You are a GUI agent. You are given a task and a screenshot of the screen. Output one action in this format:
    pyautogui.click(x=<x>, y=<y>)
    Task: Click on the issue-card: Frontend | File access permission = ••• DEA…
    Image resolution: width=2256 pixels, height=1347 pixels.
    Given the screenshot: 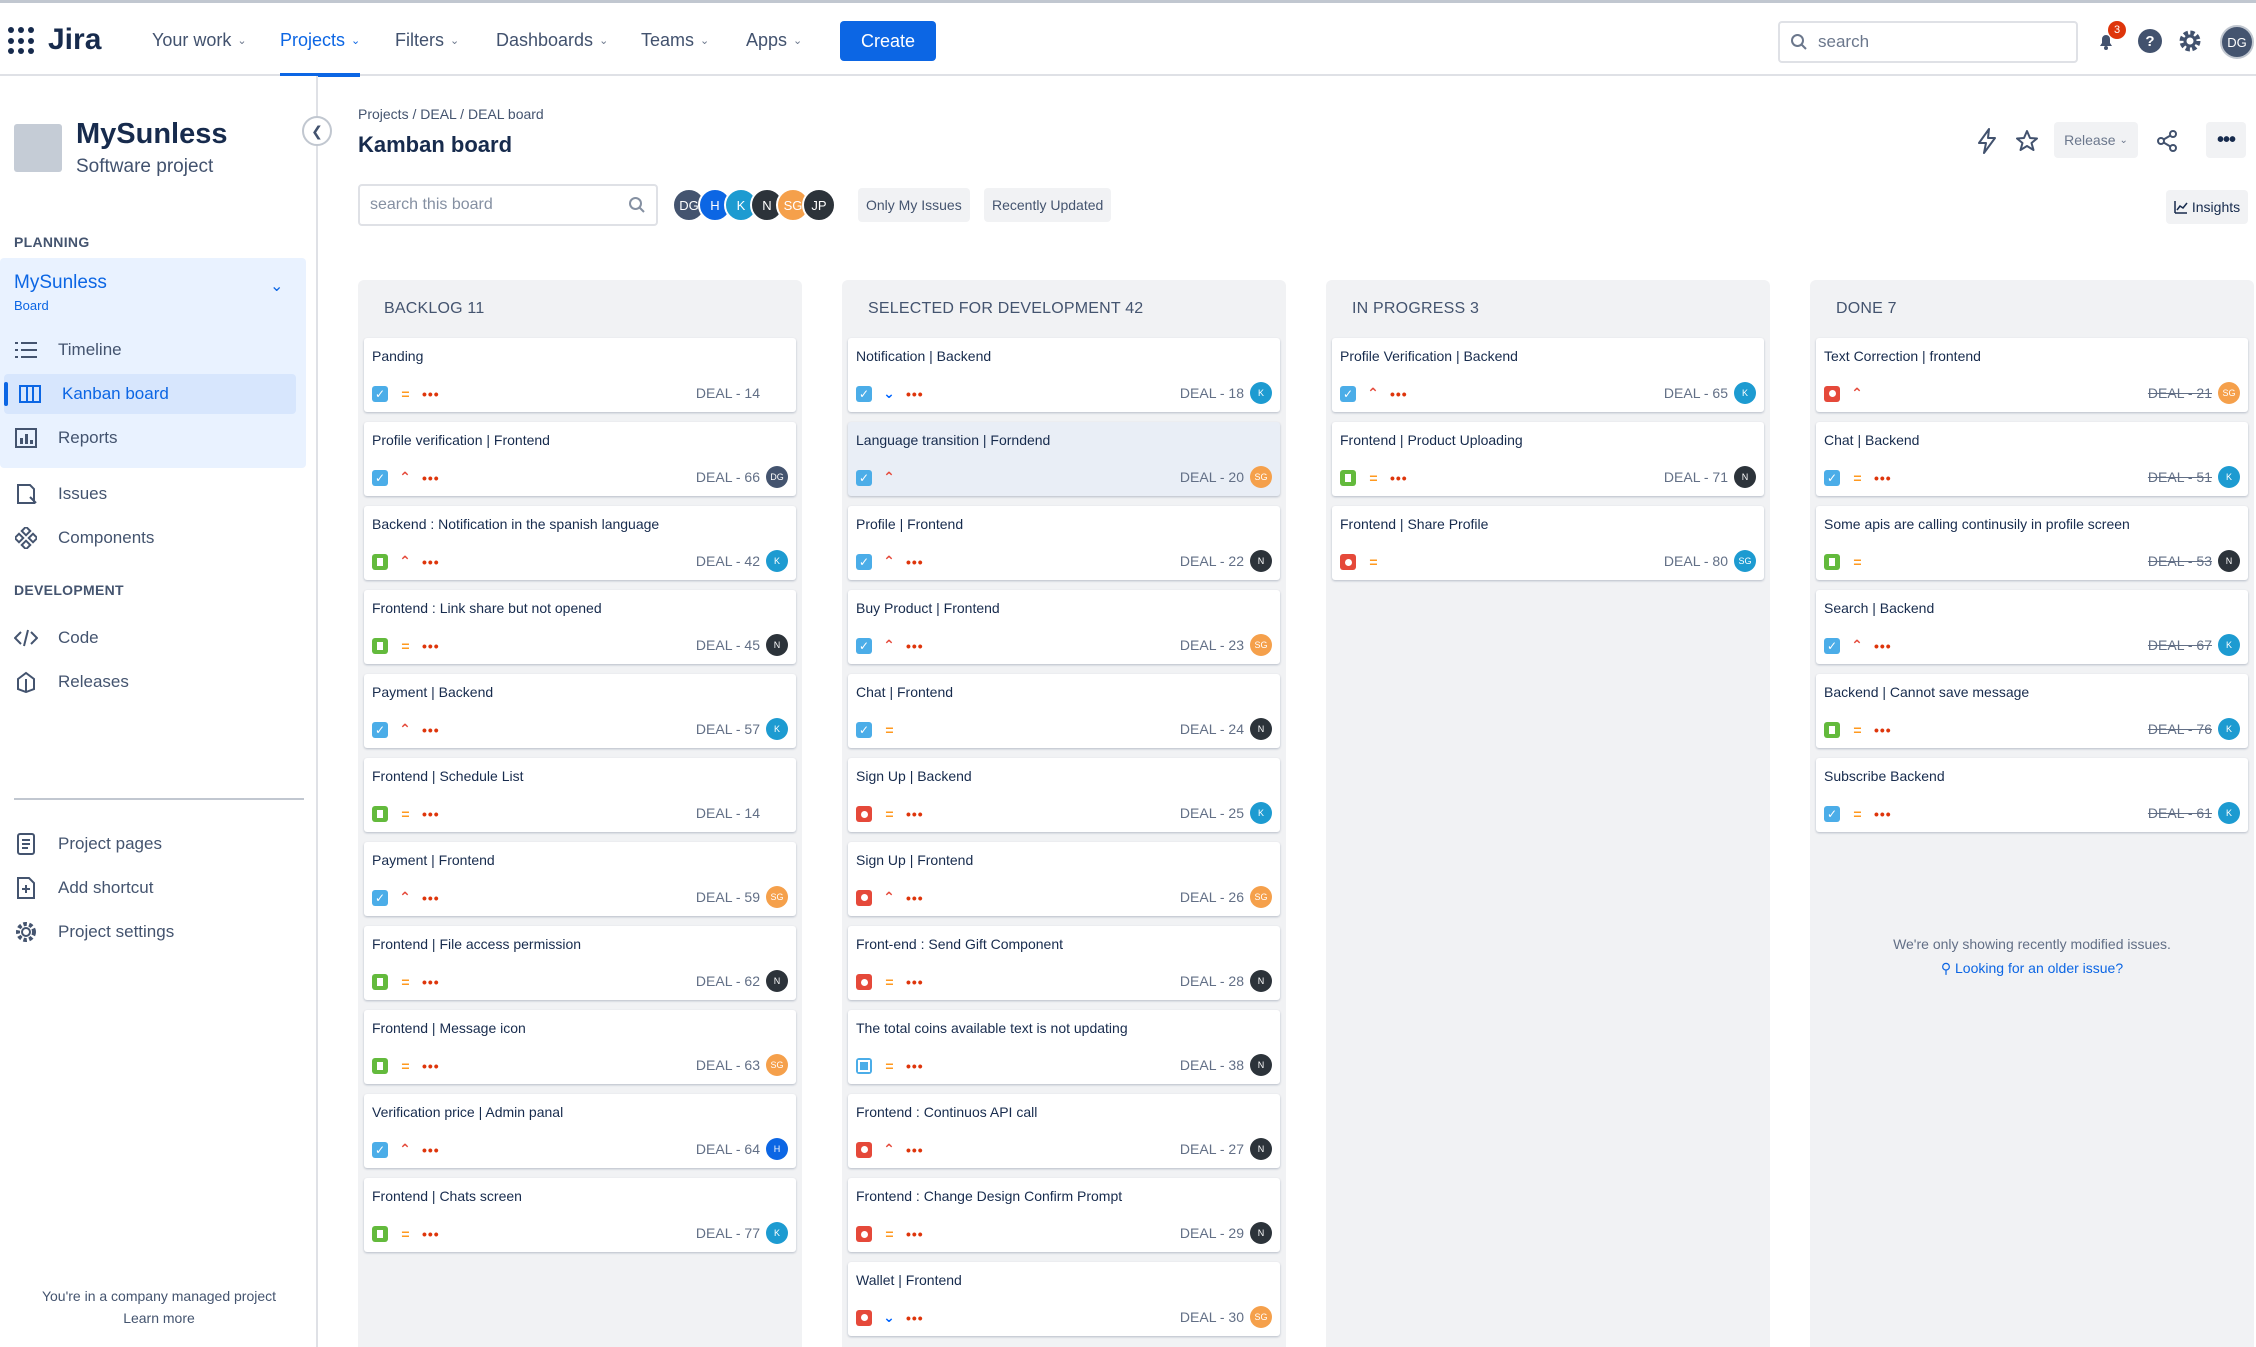 What is the action you would take?
    pyautogui.click(x=580, y=963)
    